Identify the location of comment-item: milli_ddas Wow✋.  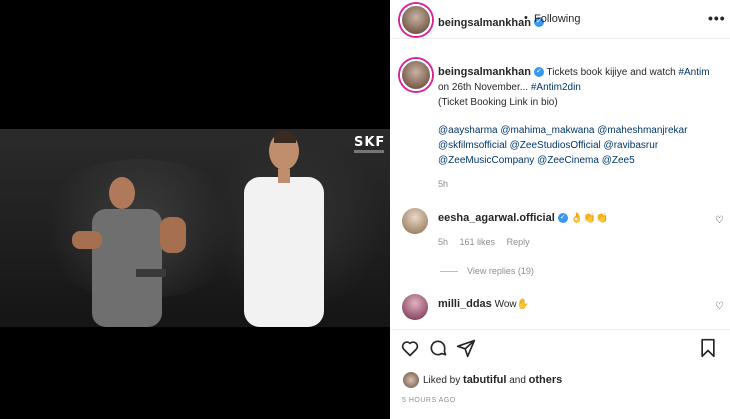
(483, 304).